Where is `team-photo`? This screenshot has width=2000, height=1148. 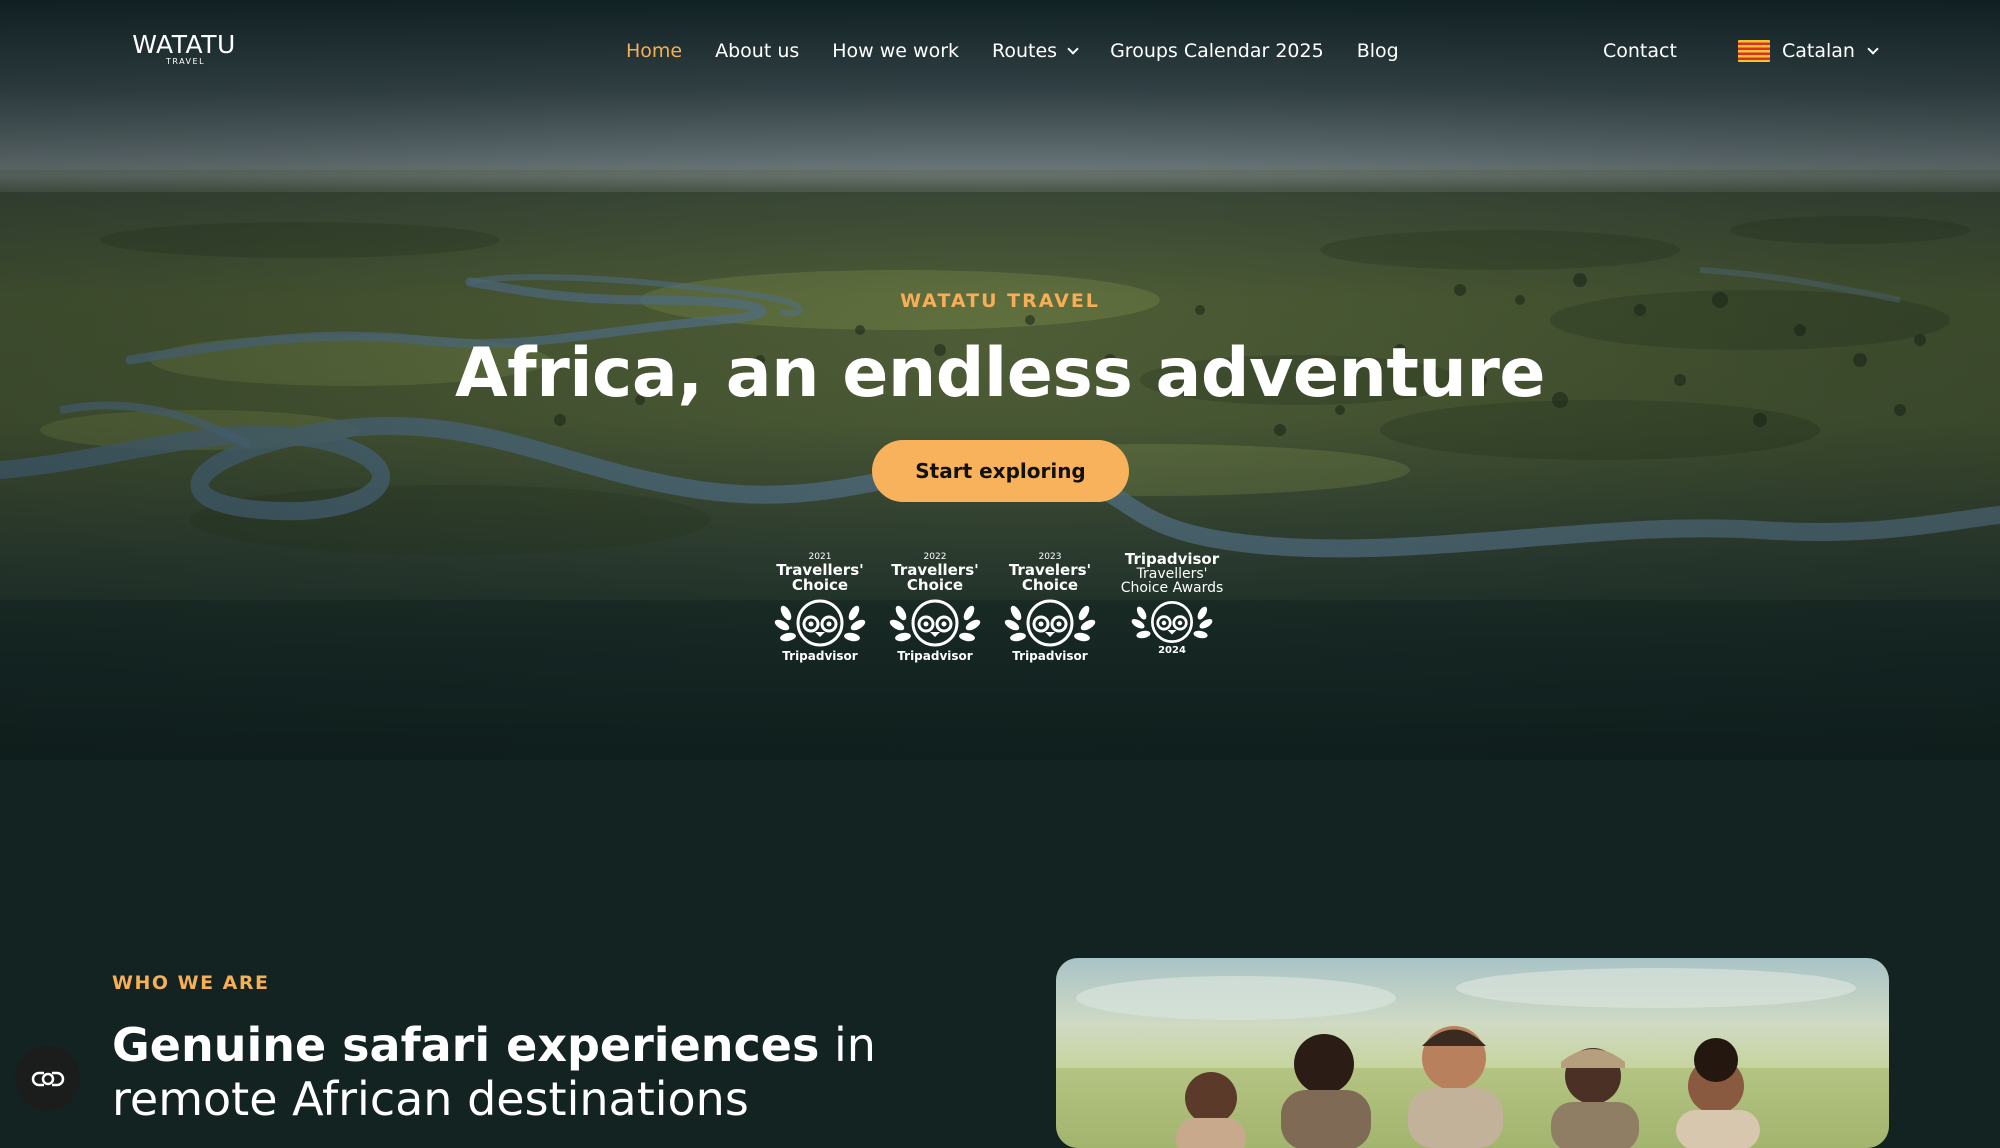
team-photo is located at coordinates (1472, 1053).